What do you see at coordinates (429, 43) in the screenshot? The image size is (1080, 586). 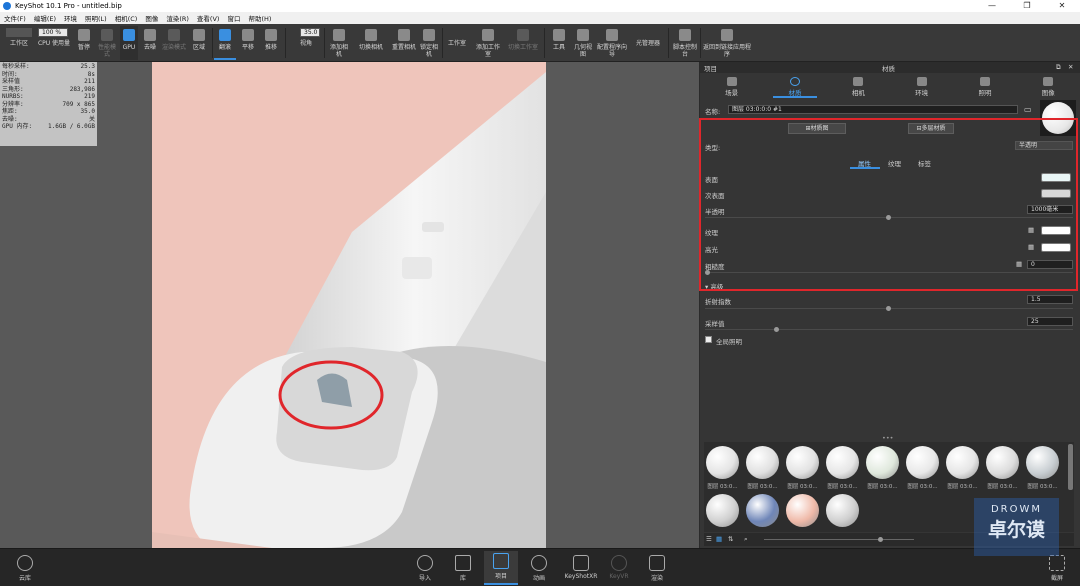 I see `tool-lock-camera: 锁定相机` at bounding box center [429, 43].